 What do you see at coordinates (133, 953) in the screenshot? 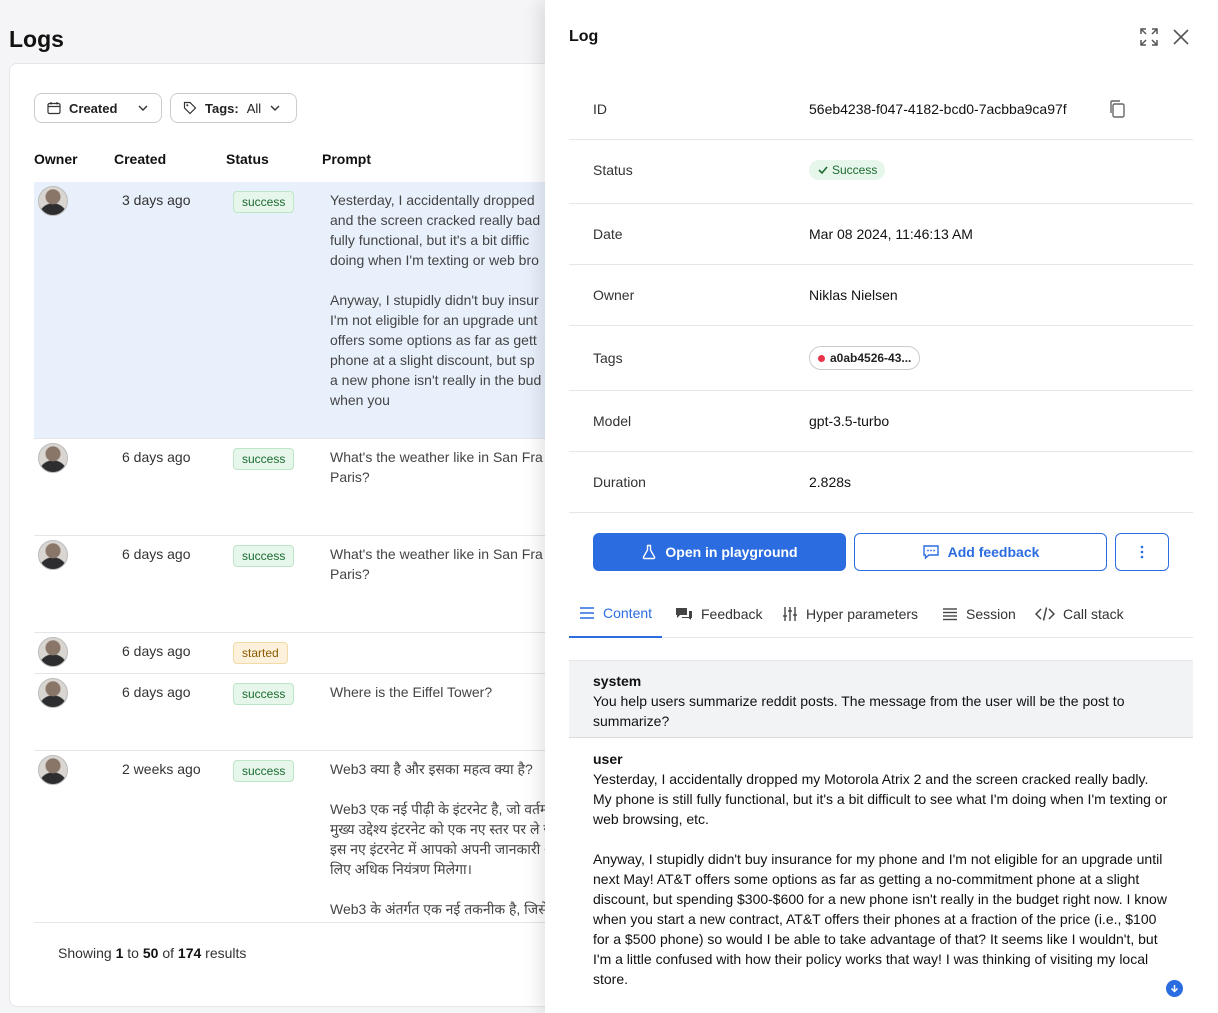
I see `pagination-to-label: to` at bounding box center [133, 953].